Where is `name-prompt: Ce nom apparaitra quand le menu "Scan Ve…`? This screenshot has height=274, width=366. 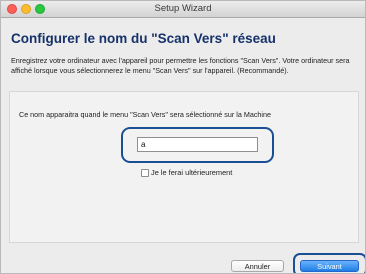 name-prompt: Ce nom apparaitra quand le menu "Scan Ve… is located at coordinates (145, 114).